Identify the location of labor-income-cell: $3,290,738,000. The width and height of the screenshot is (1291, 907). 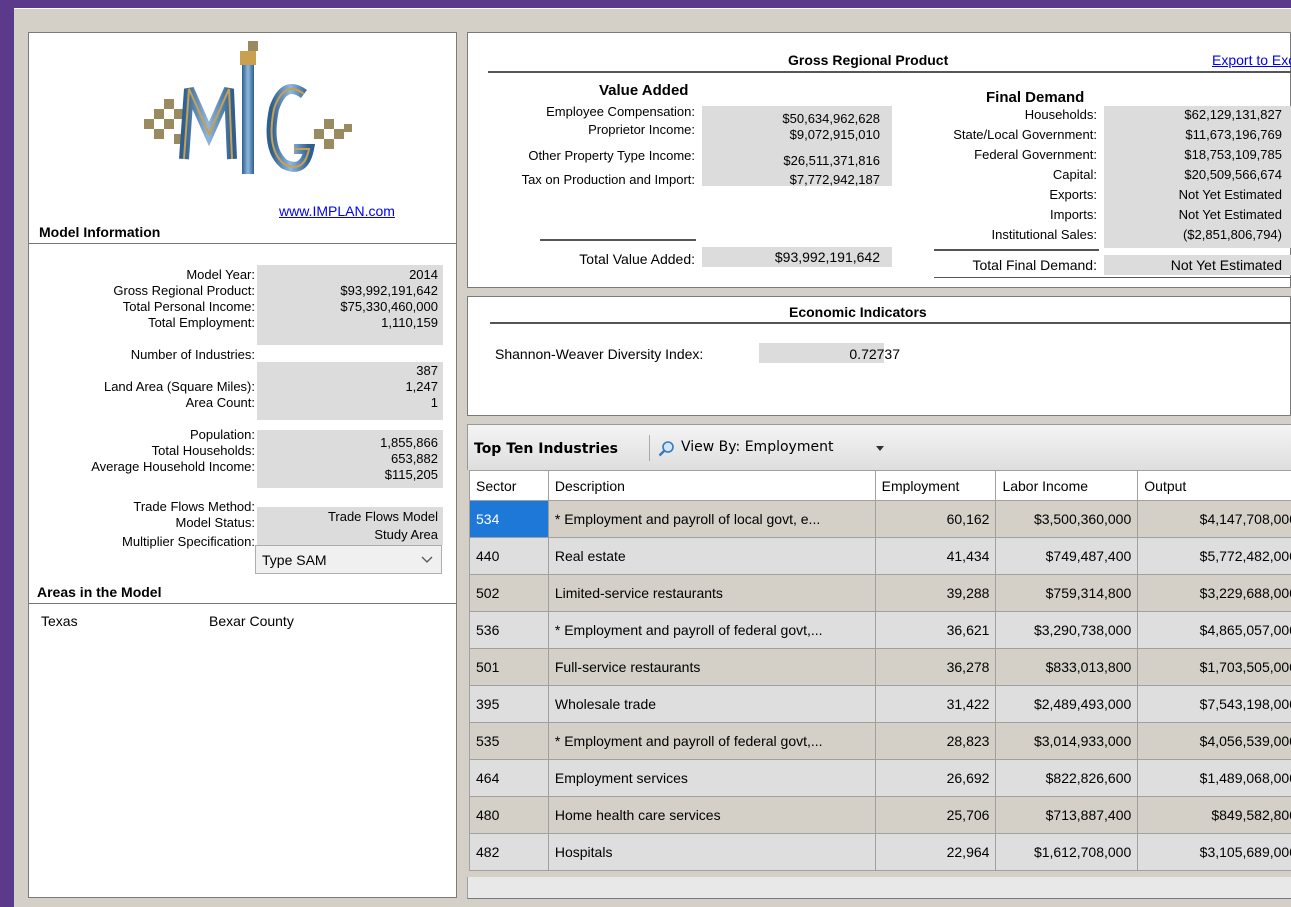
(1067, 630).